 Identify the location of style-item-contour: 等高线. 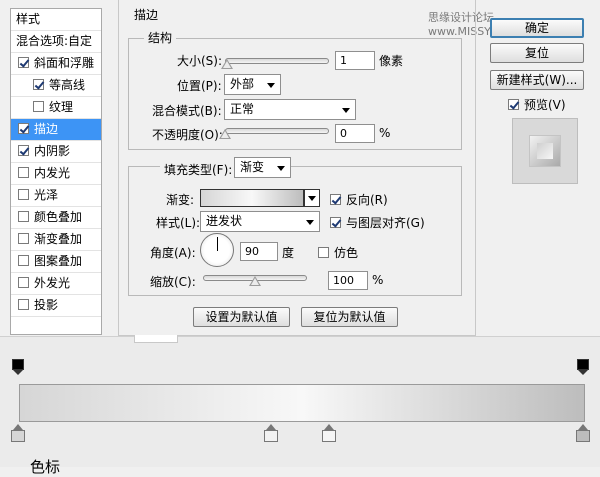
(56, 86).